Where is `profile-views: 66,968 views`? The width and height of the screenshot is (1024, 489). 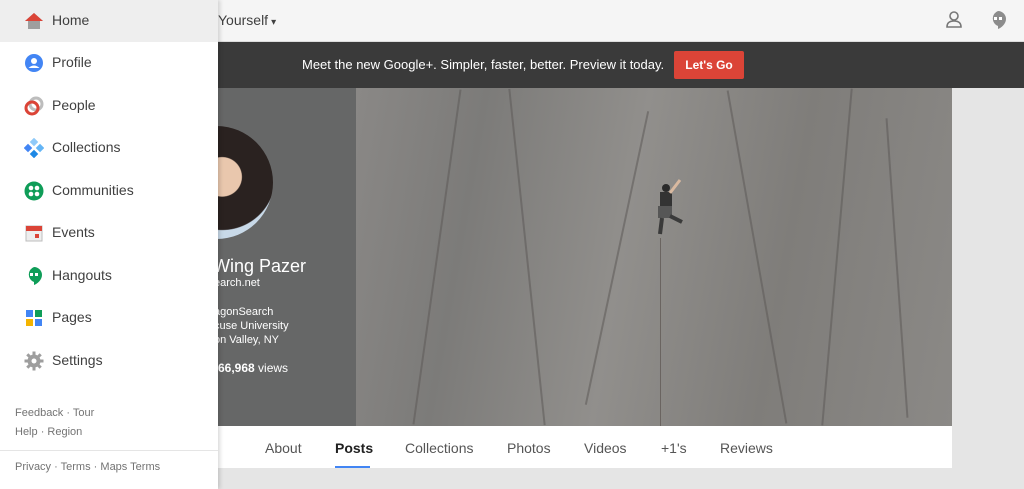
profile-views: 66,968 views is located at coordinates (253, 368).